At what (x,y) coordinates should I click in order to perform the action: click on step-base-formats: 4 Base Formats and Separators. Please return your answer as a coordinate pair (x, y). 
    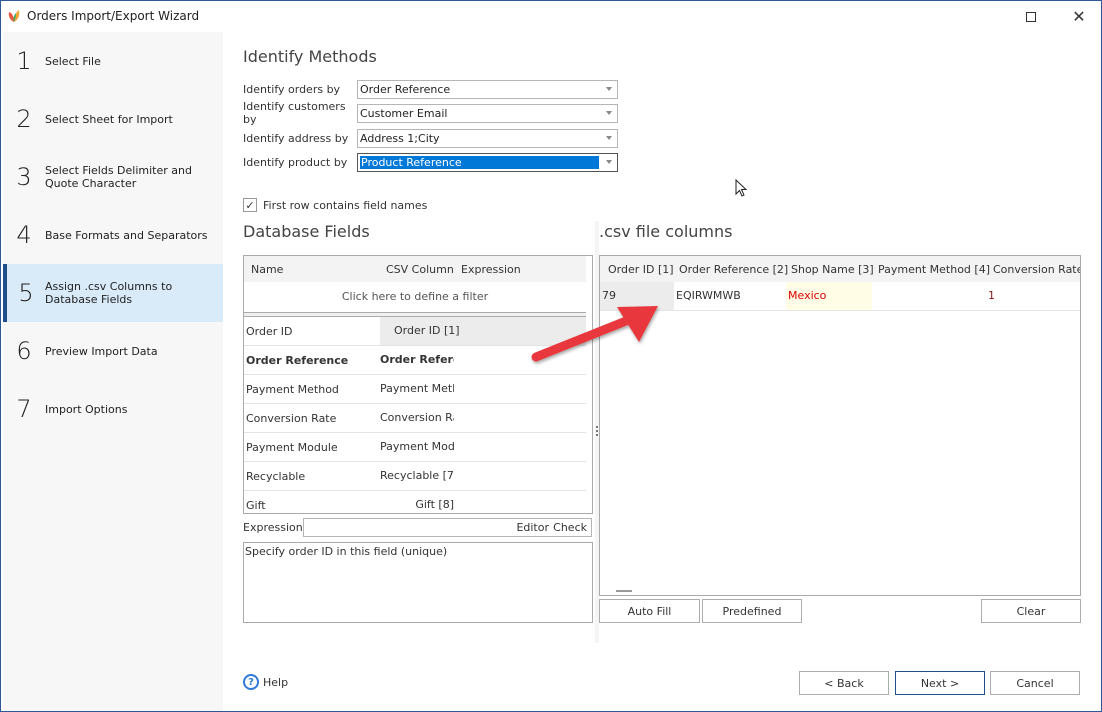
    Looking at the image, I should click on (113, 235).